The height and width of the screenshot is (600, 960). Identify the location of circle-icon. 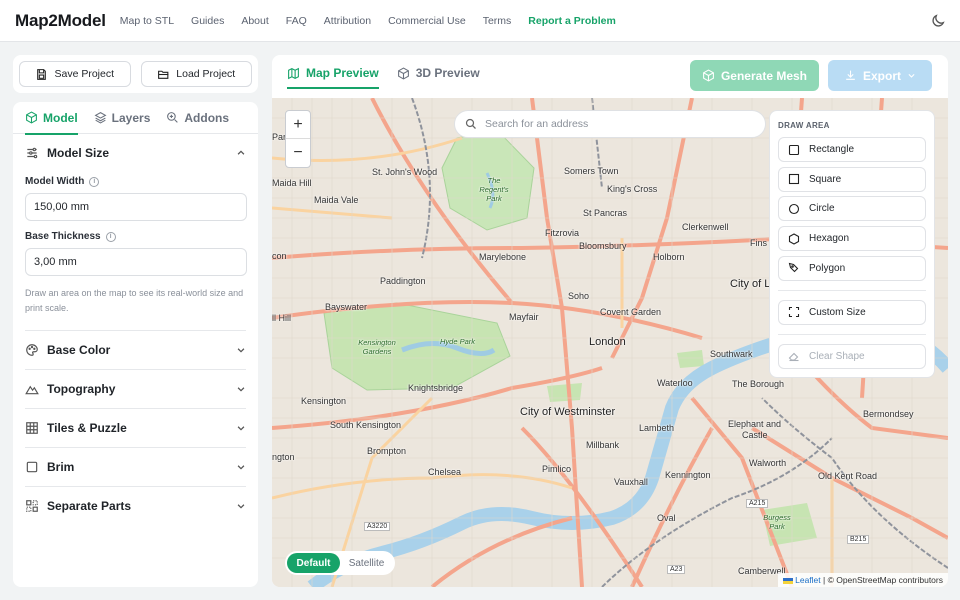
(794, 208).